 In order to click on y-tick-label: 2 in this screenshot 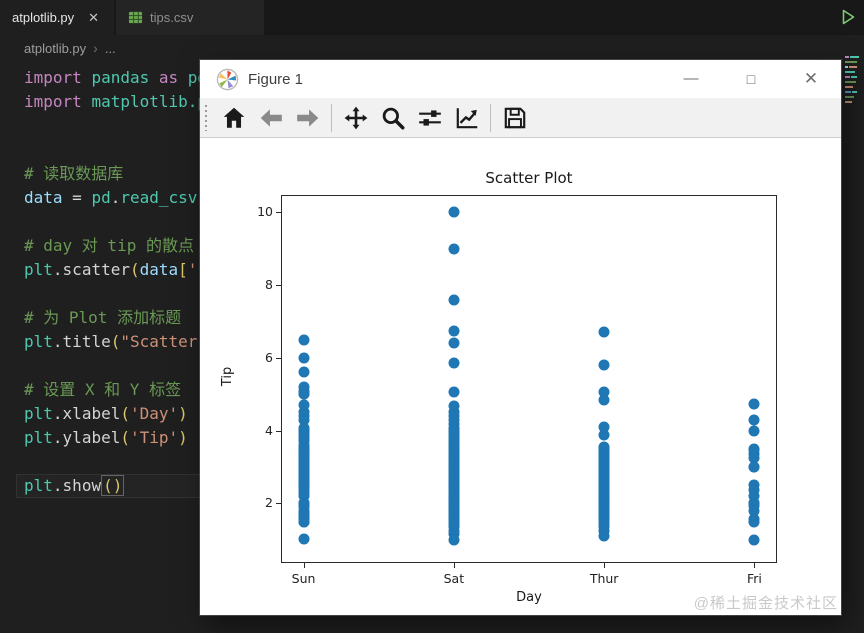, I will do `click(269, 503)`.